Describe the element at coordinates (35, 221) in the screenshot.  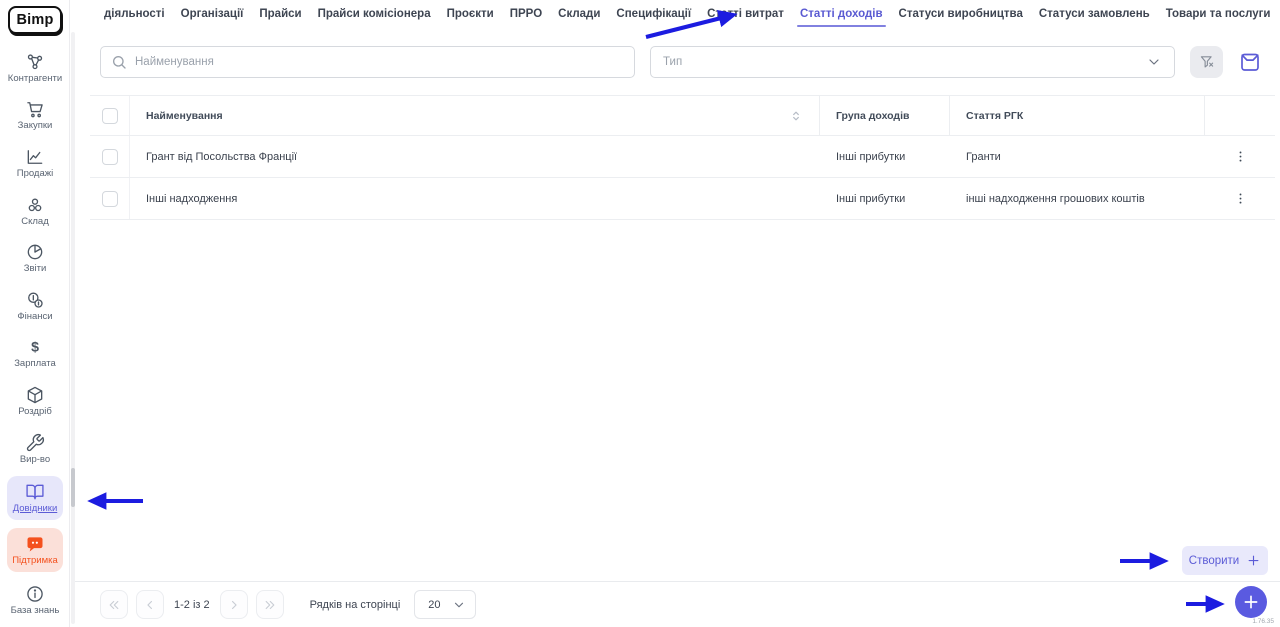
I see `sidebar-item-label: Склад` at that location.